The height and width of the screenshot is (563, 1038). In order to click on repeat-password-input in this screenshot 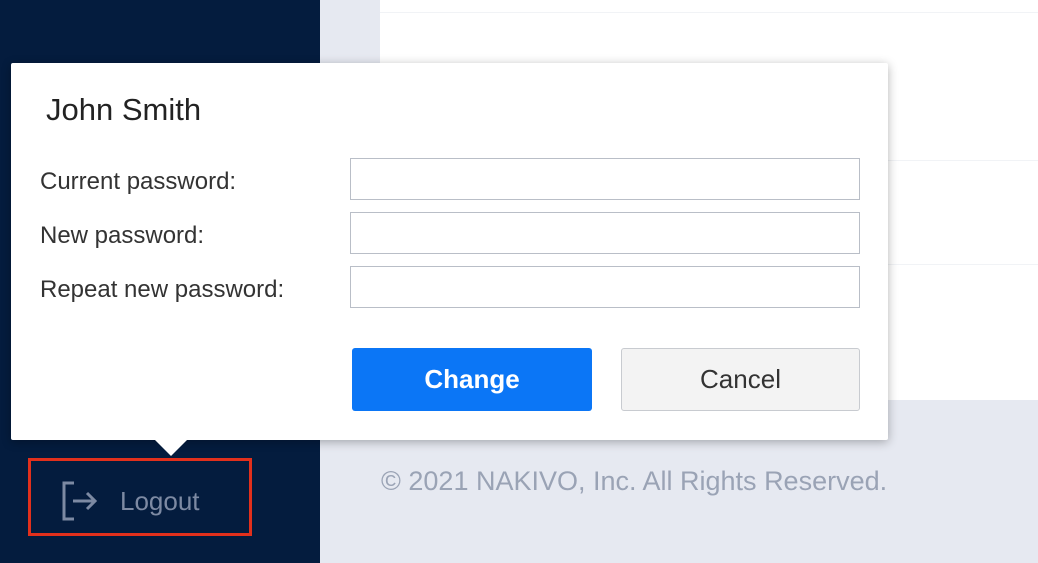, I will do `click(605, 287)`.